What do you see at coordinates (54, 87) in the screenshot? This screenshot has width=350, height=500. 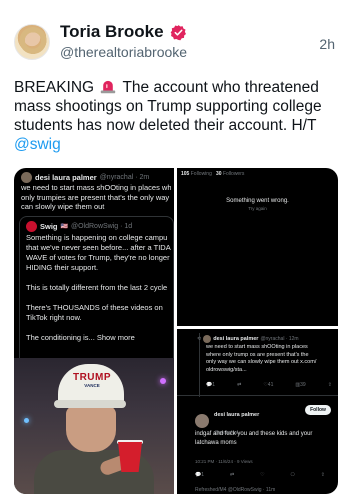 I see `post-text-breaking: BREAKING` at bounding box center [54, 87].